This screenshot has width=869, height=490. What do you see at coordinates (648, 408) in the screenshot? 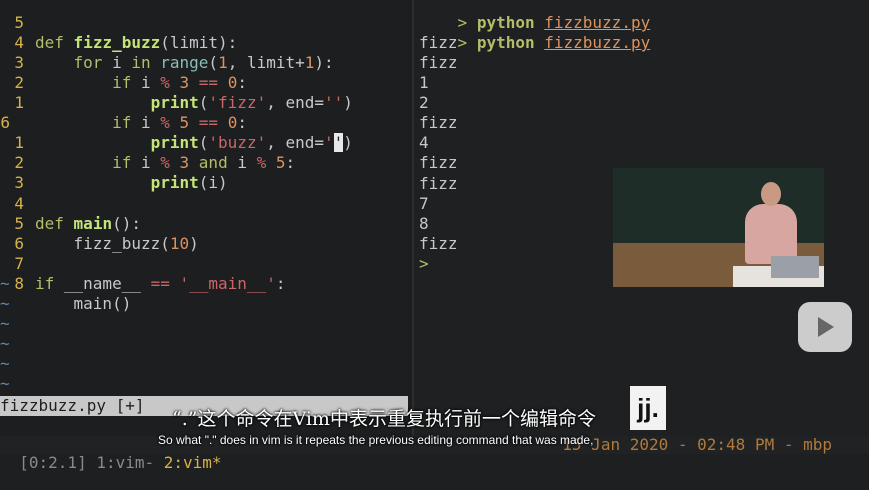
I see `watermark-logo: jj.` at bounding box center [648, 408].